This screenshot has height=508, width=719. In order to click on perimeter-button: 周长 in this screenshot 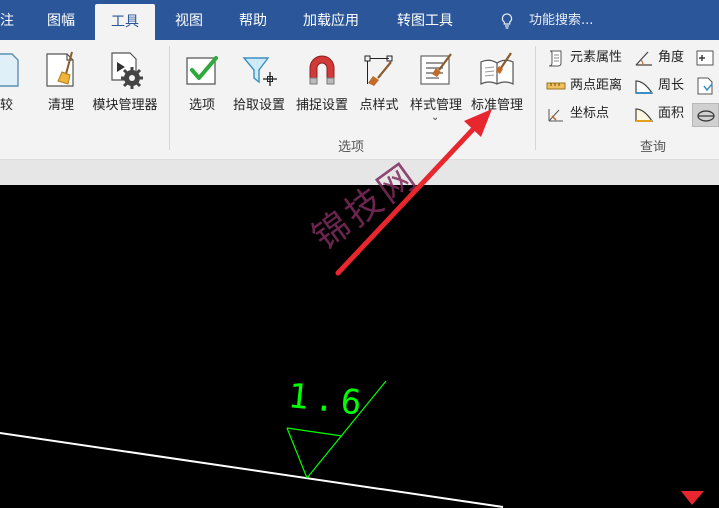, I will do `click(662, 86)`.